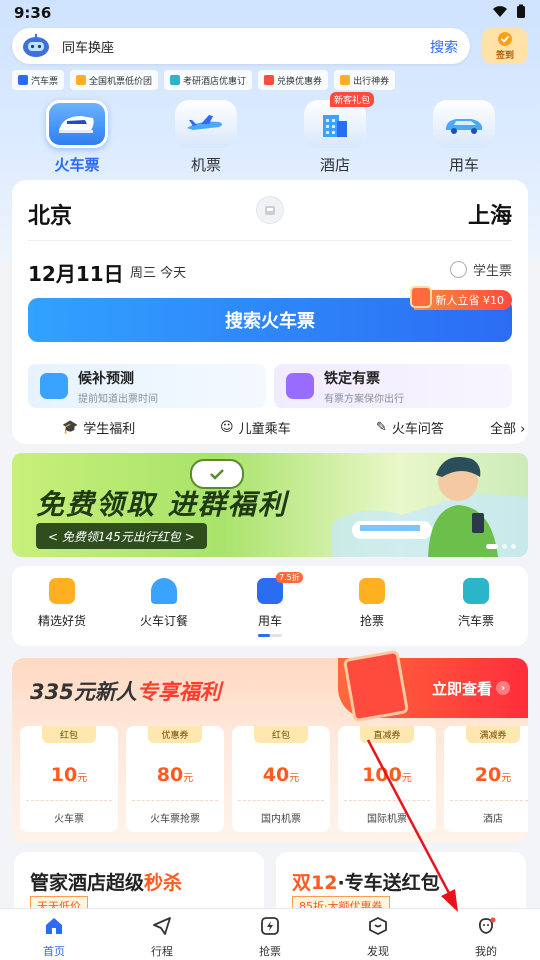  I want to click on student-ticket-option: 学生票, so click(480, 269).